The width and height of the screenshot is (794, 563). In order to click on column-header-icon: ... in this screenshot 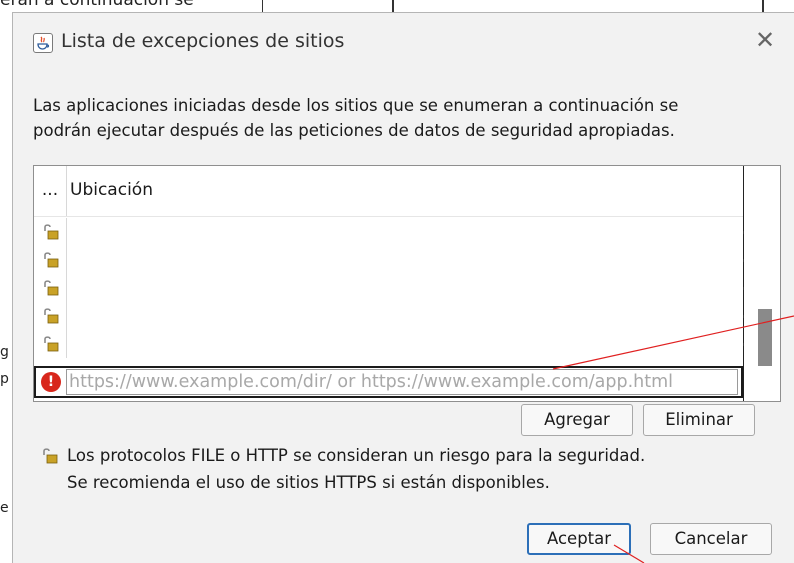, I will do `click(50, 191)`.